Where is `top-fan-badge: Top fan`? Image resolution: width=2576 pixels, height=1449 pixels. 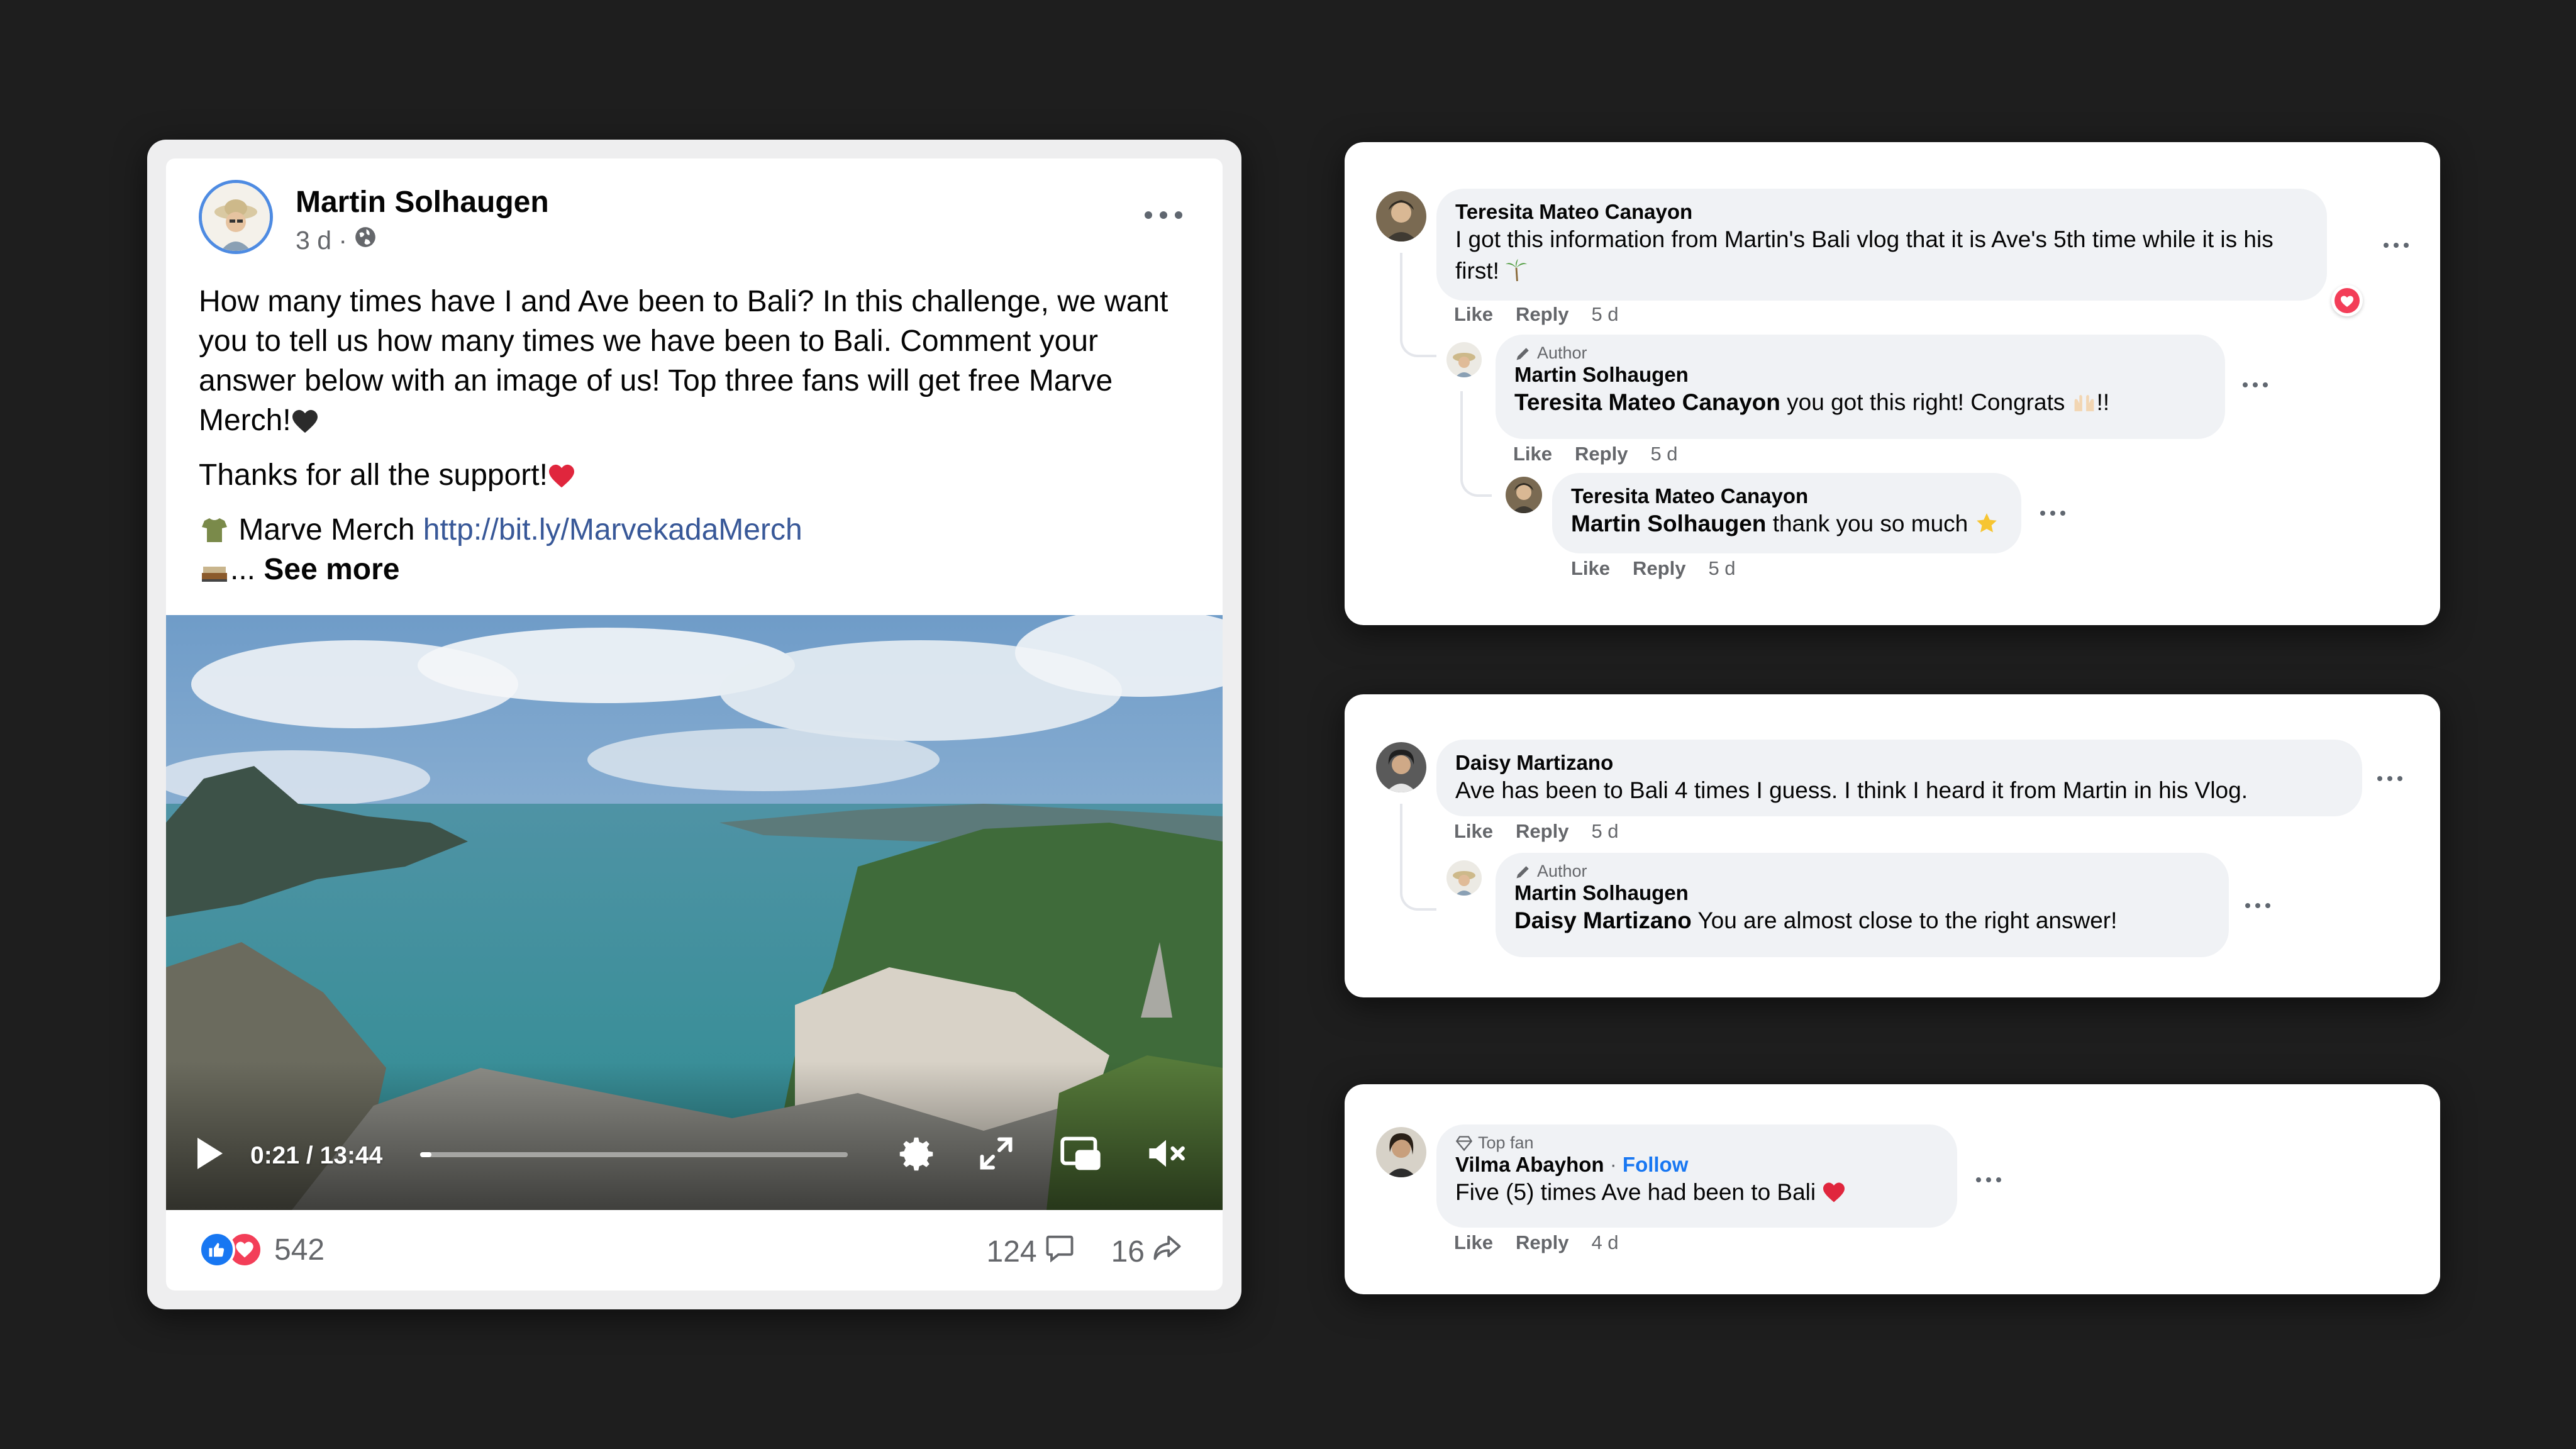
top-fan-badge: Top fan is located at coordinates (1696, 1143).